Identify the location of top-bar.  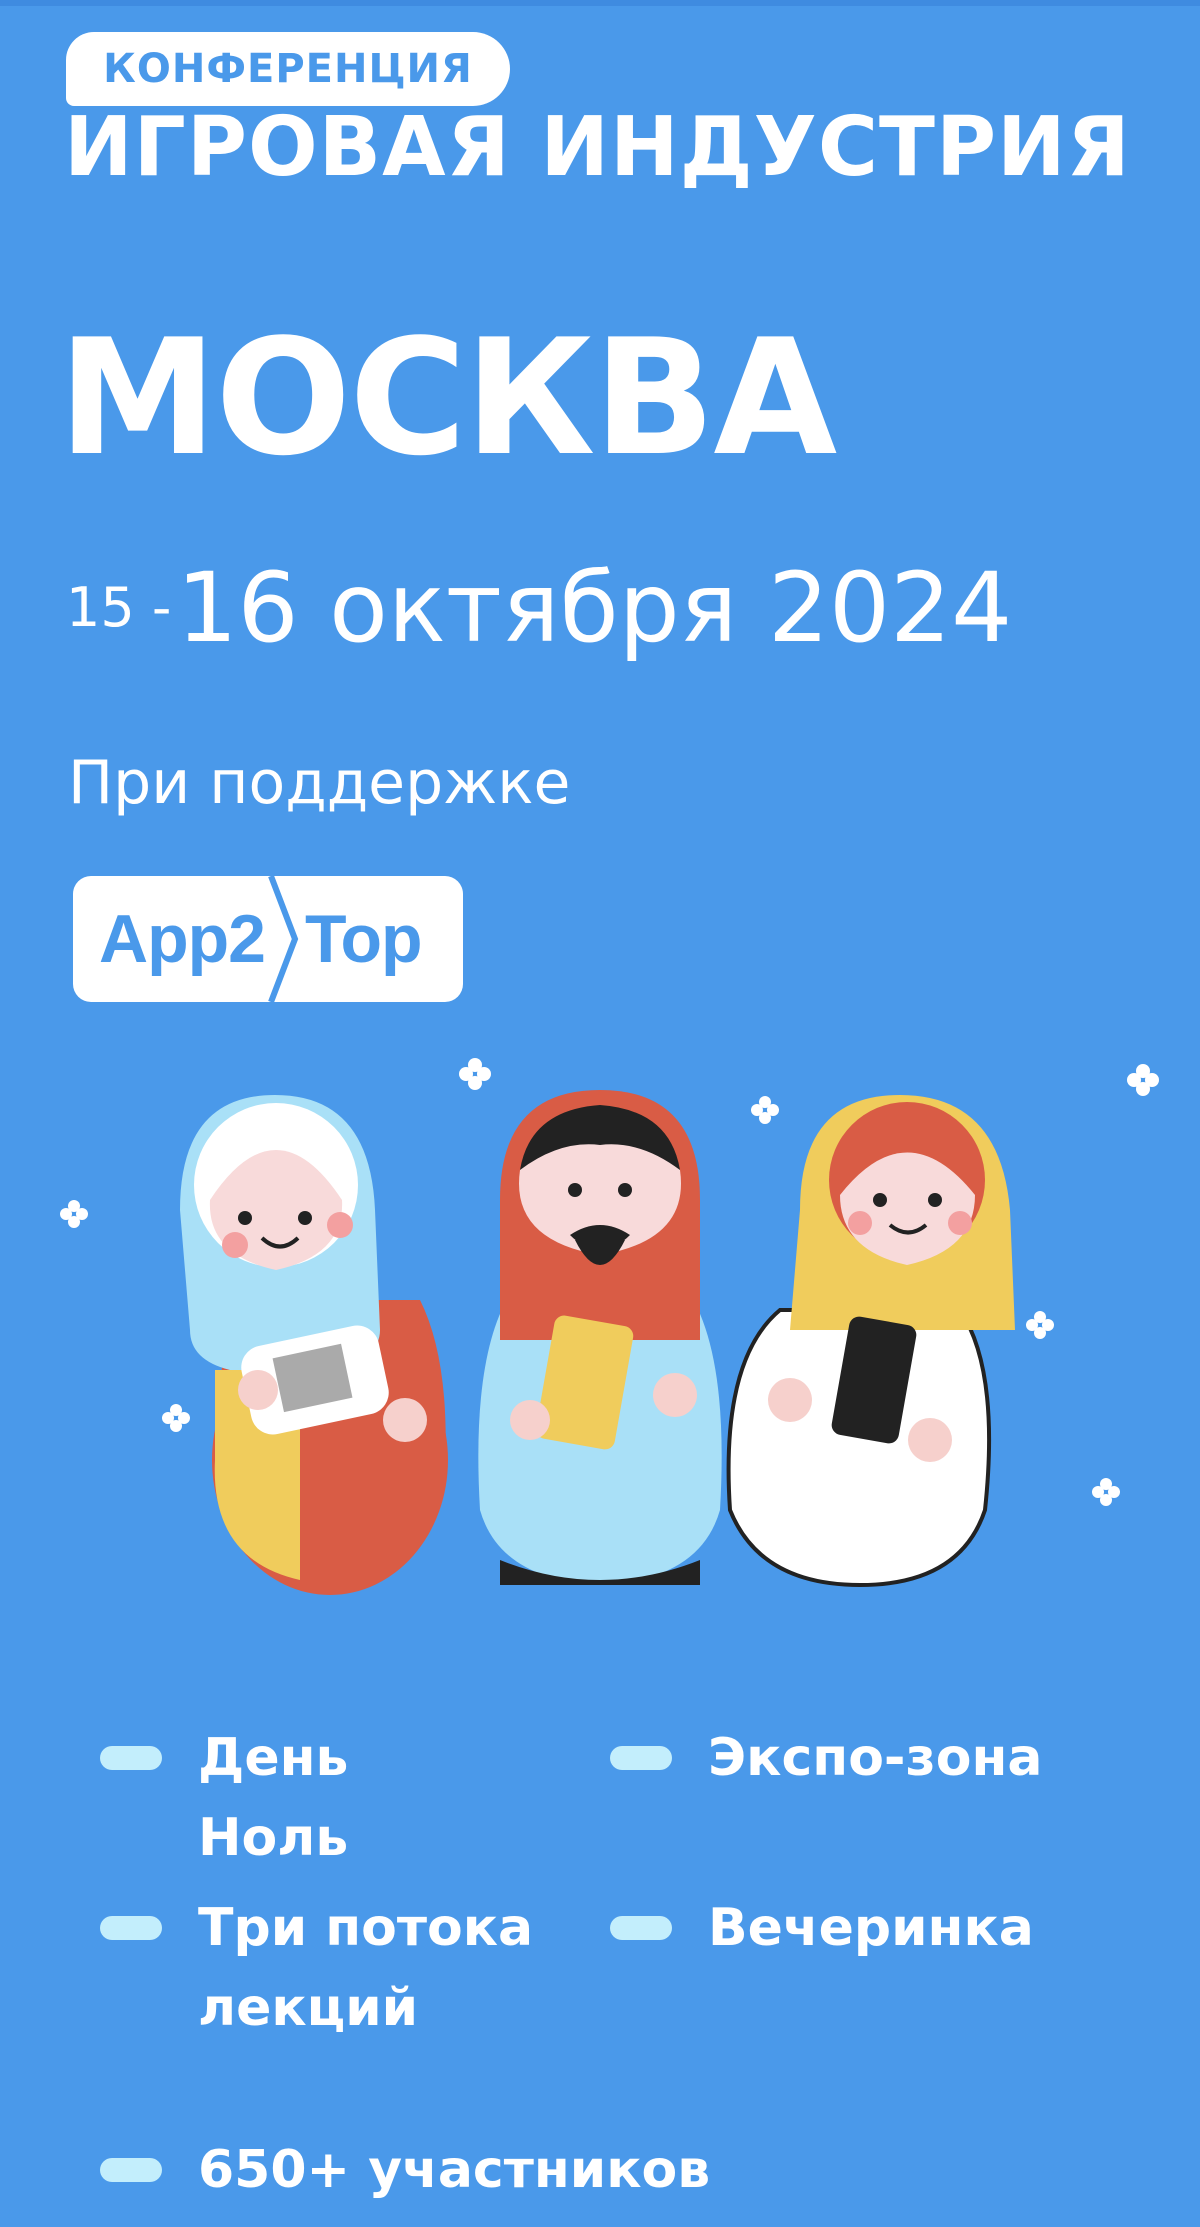
(600, 3).